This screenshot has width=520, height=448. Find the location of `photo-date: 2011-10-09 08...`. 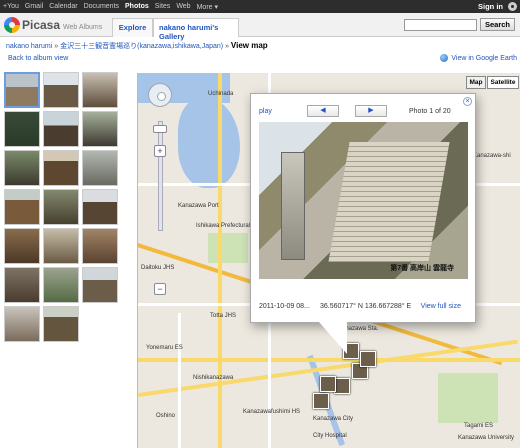

photo-date: 2011-10-09 08... is located at coordinates (284, 306).